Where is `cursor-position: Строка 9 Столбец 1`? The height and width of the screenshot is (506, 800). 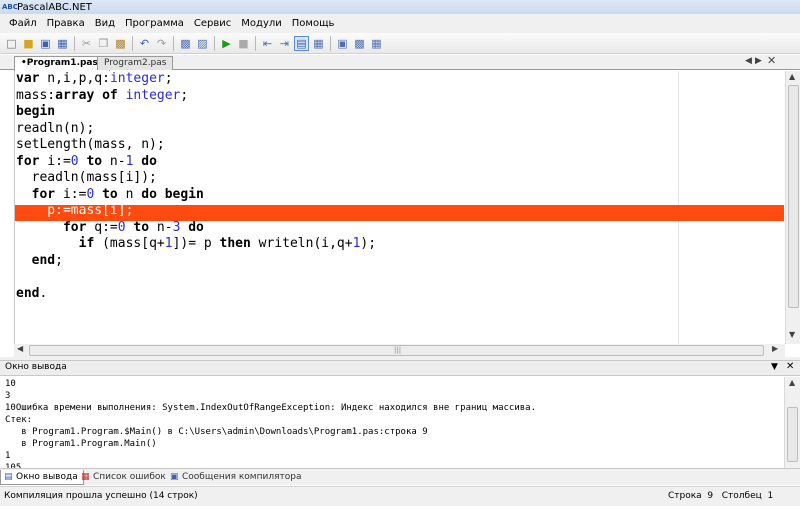
cursor-position: Строка 9 Столбец 1 is located at coordinates (721, 496).